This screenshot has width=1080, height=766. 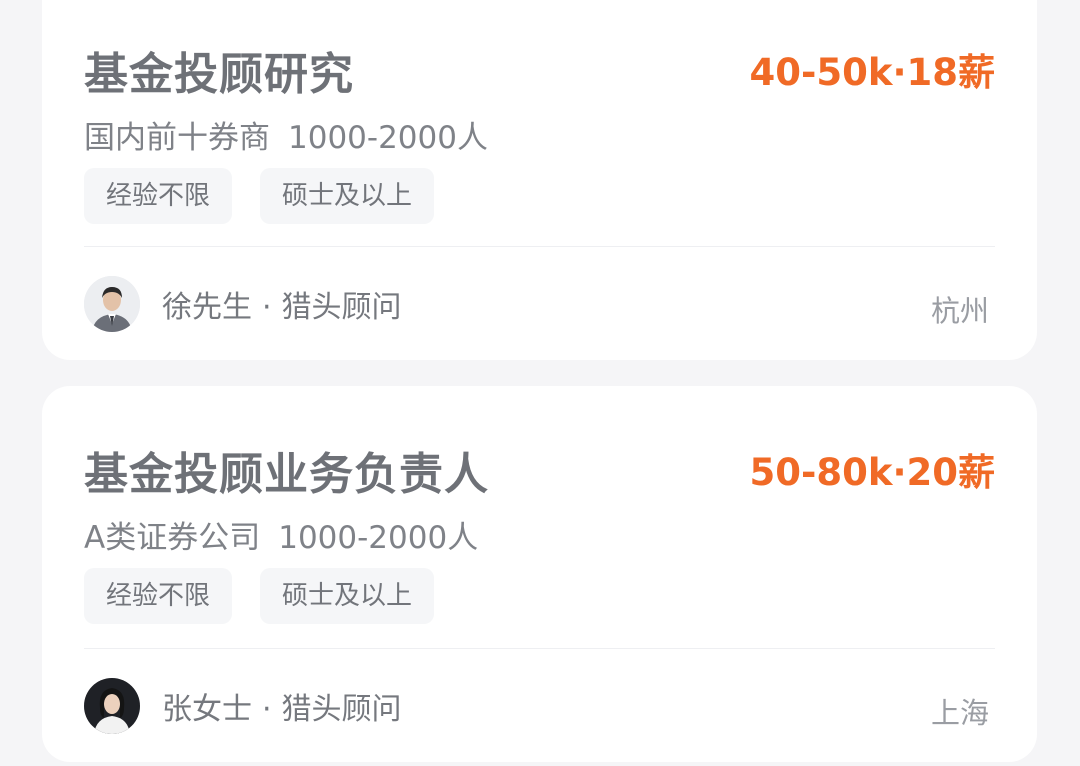 I want to click on company-info: A类证券公司 1000-2000人, so click(x=281, y=534).